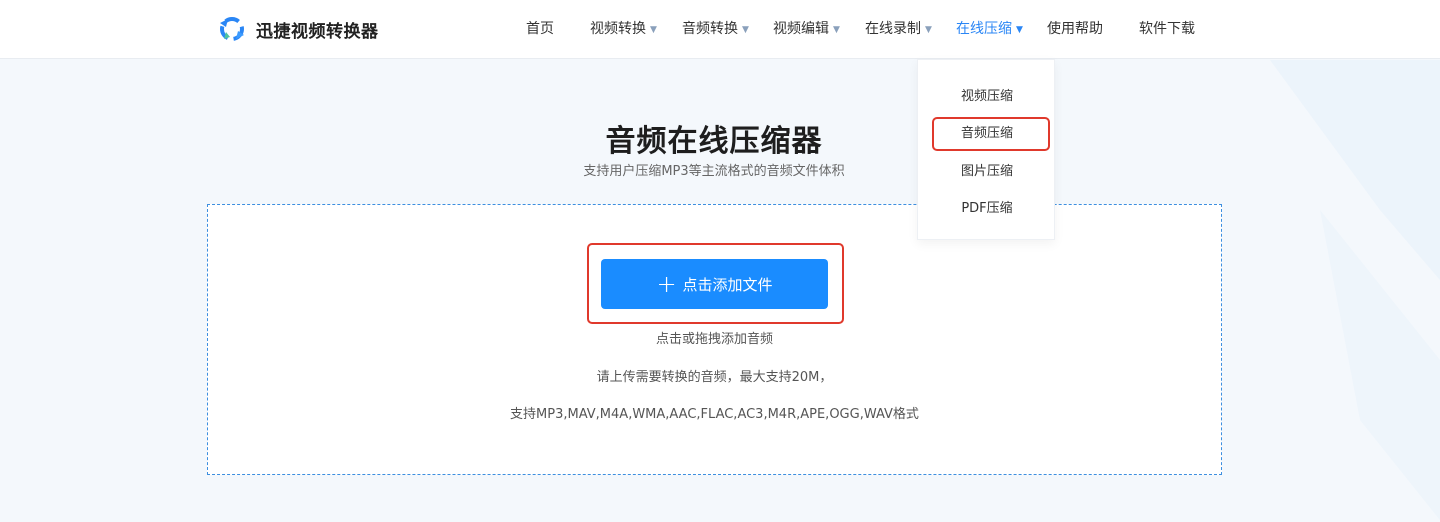 Image resolution: width=1440 pixels, height=522 pixels. I want to click on page-subtitle: 支持用户压缩MP3等主流格式的音频文件体积, so click(714, 171).